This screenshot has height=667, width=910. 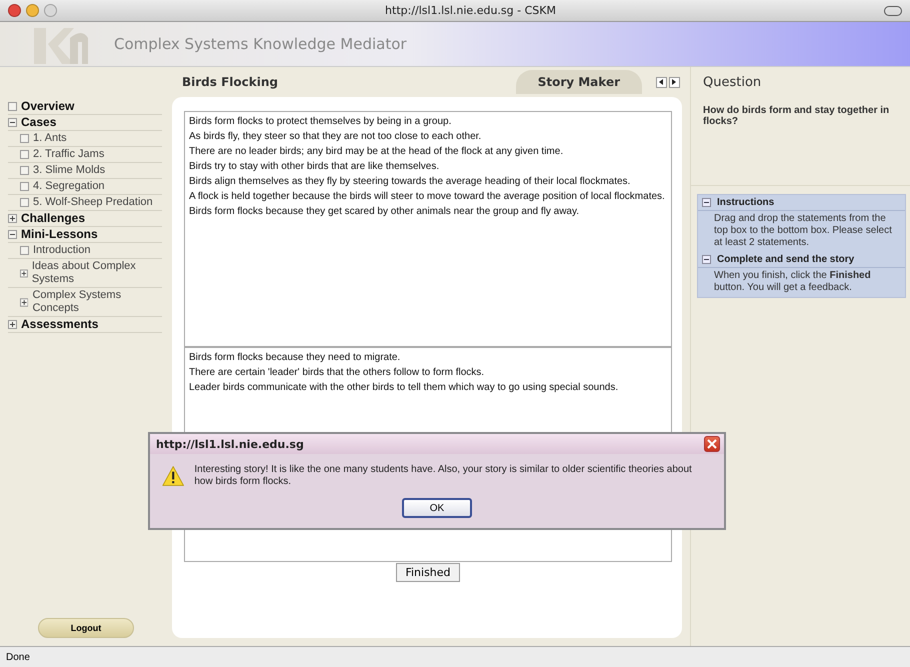 I want to click on activity-title: Birds Flocking, so click(x=230, y=82).